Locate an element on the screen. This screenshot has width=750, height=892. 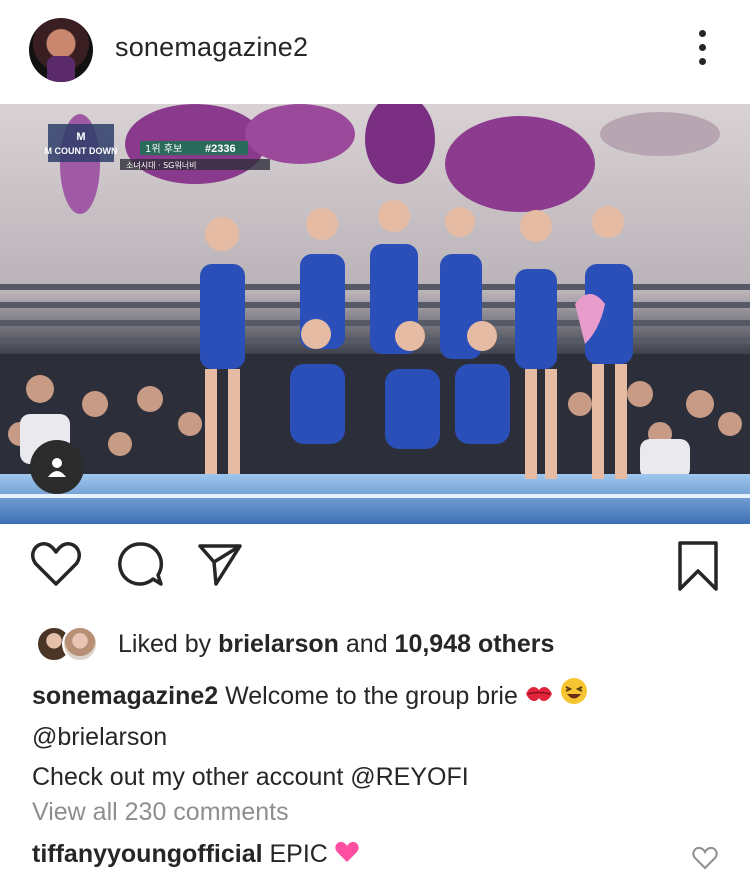
broadcast-logo: M COUNT DOWN is located at coordinates (81, 151).